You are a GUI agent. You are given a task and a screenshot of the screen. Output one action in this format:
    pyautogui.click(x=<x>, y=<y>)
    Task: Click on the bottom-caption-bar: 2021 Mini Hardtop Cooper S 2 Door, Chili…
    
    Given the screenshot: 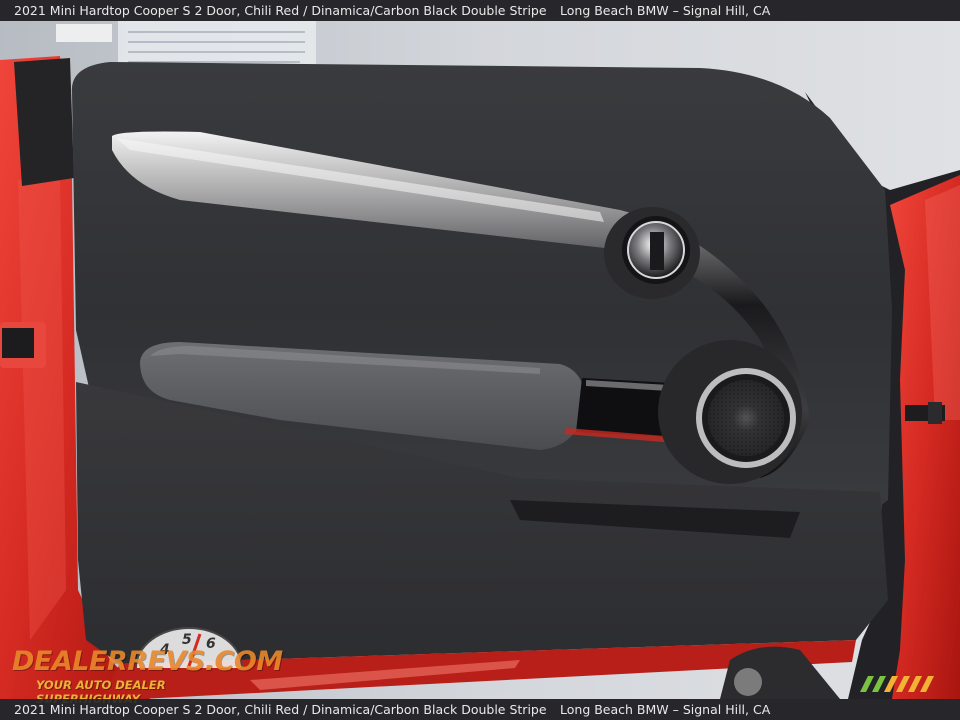 What is the action you would take?
    pyautogui.click(x=480, y=709)
    